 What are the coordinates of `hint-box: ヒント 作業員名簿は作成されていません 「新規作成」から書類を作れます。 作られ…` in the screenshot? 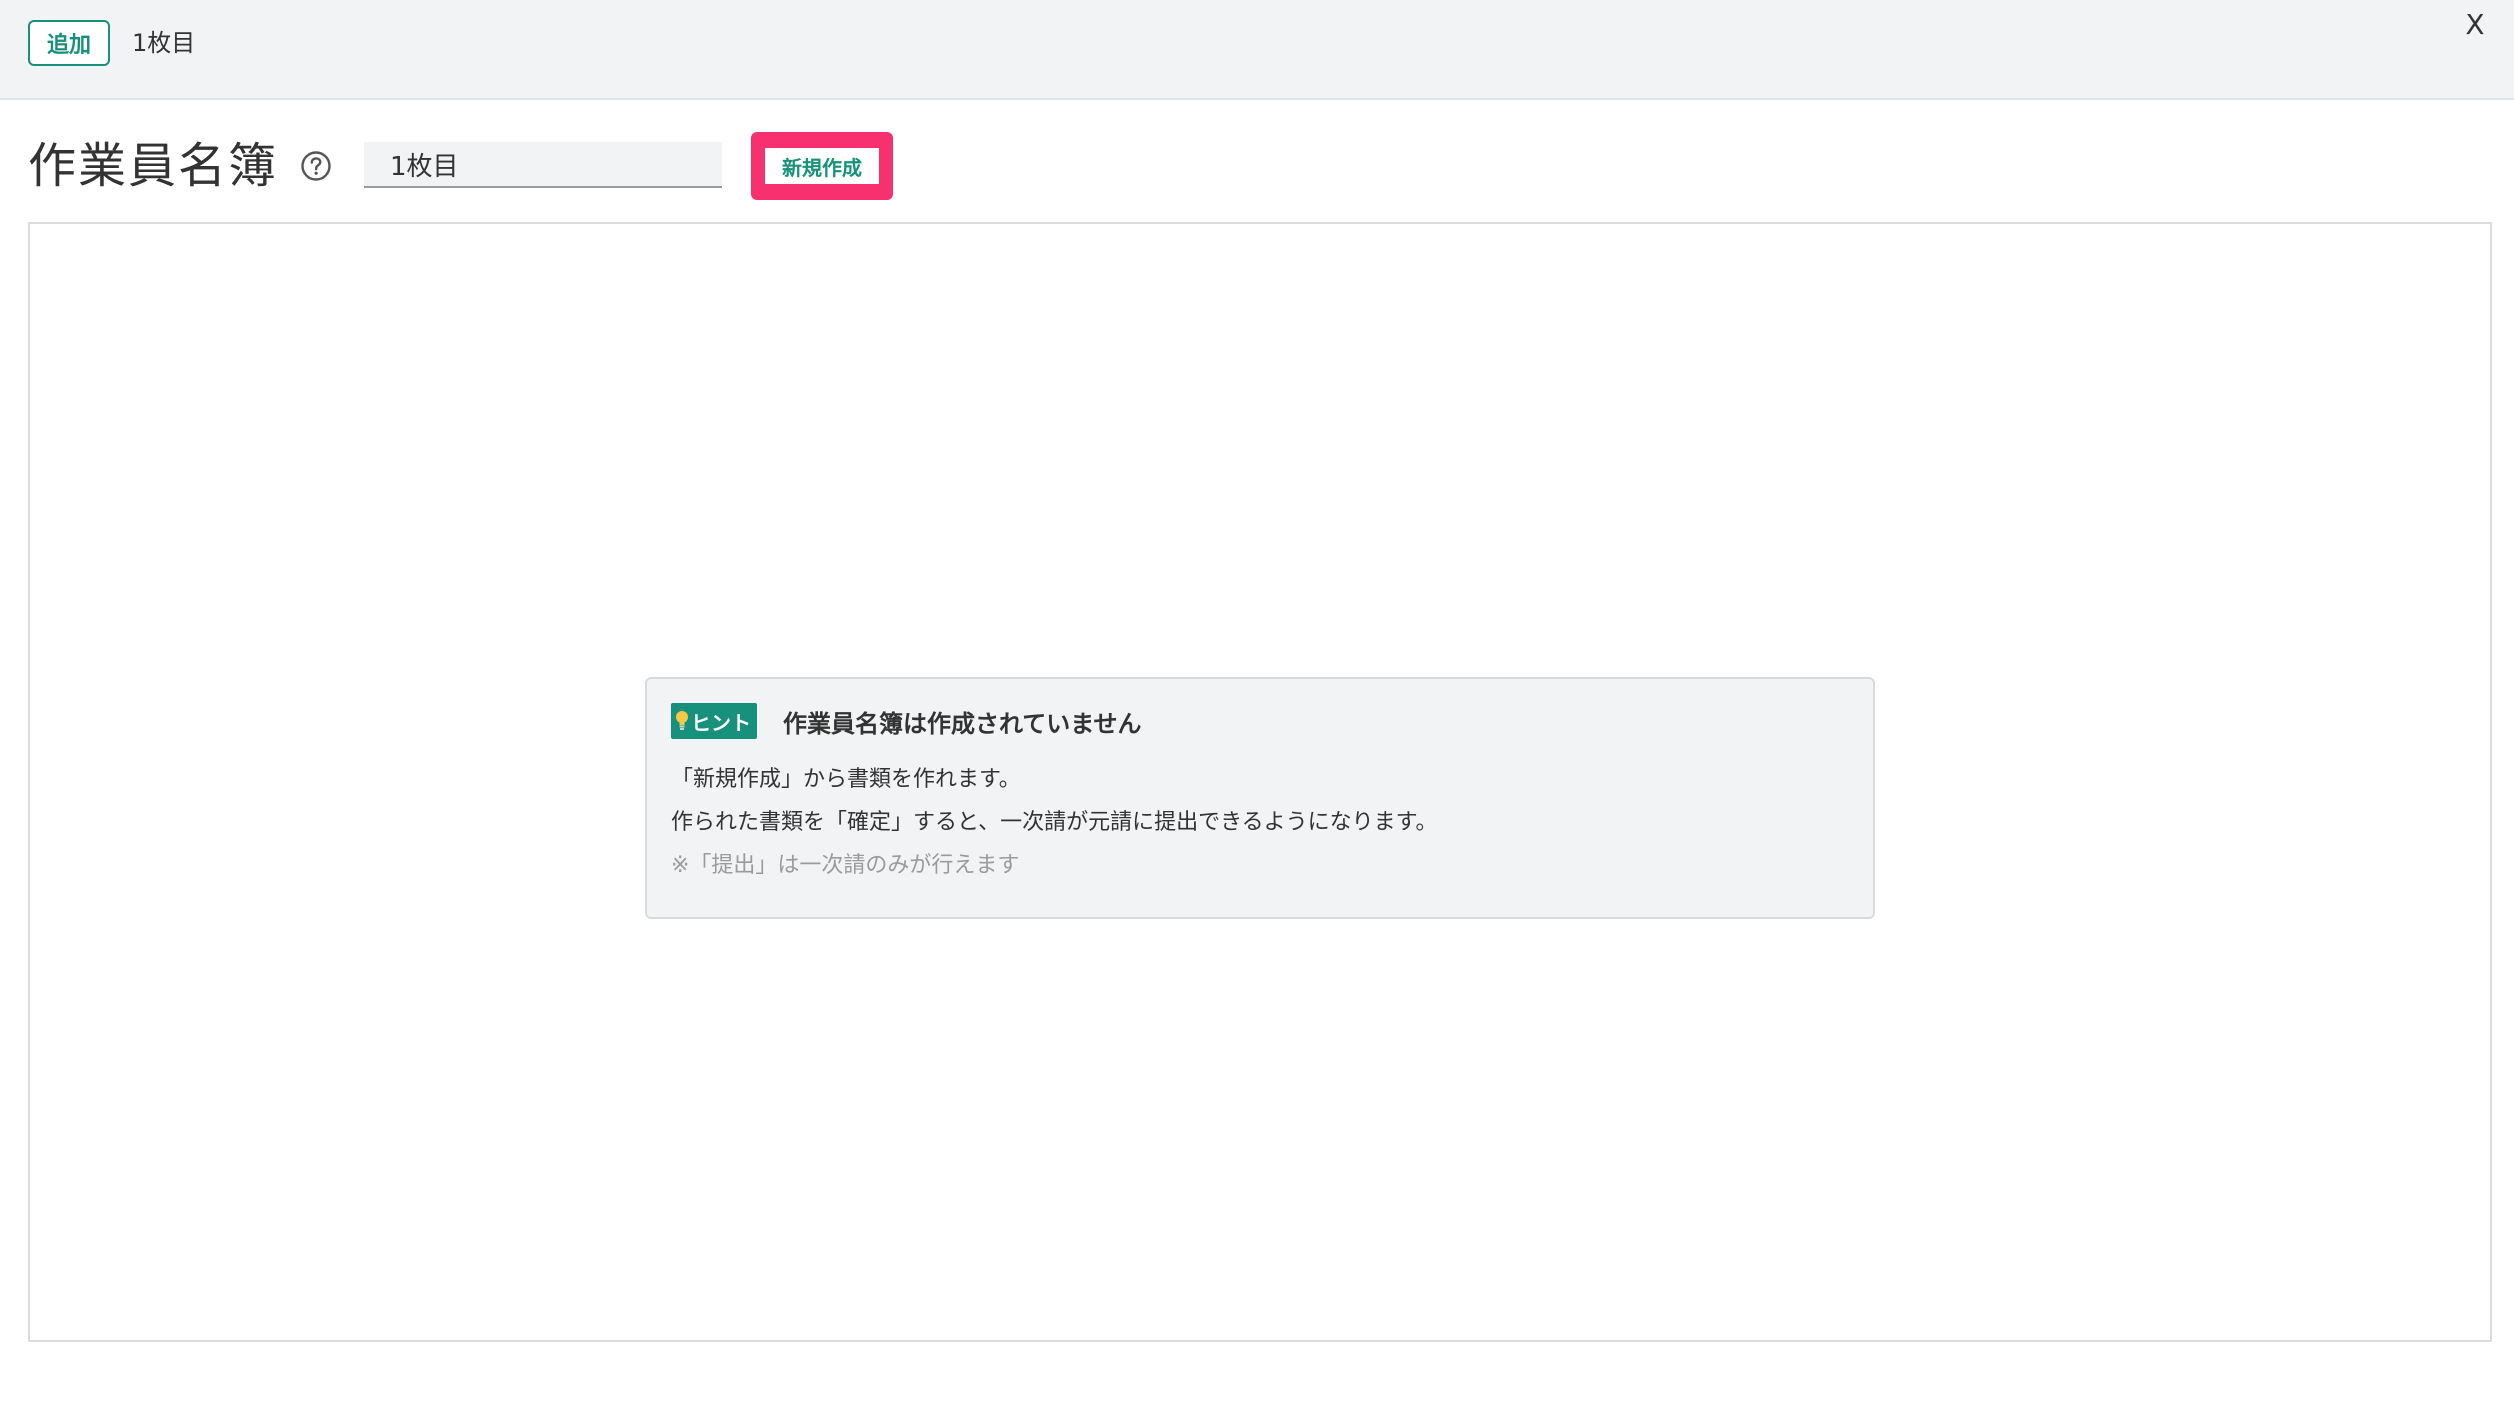 It's located at (1260, 798).